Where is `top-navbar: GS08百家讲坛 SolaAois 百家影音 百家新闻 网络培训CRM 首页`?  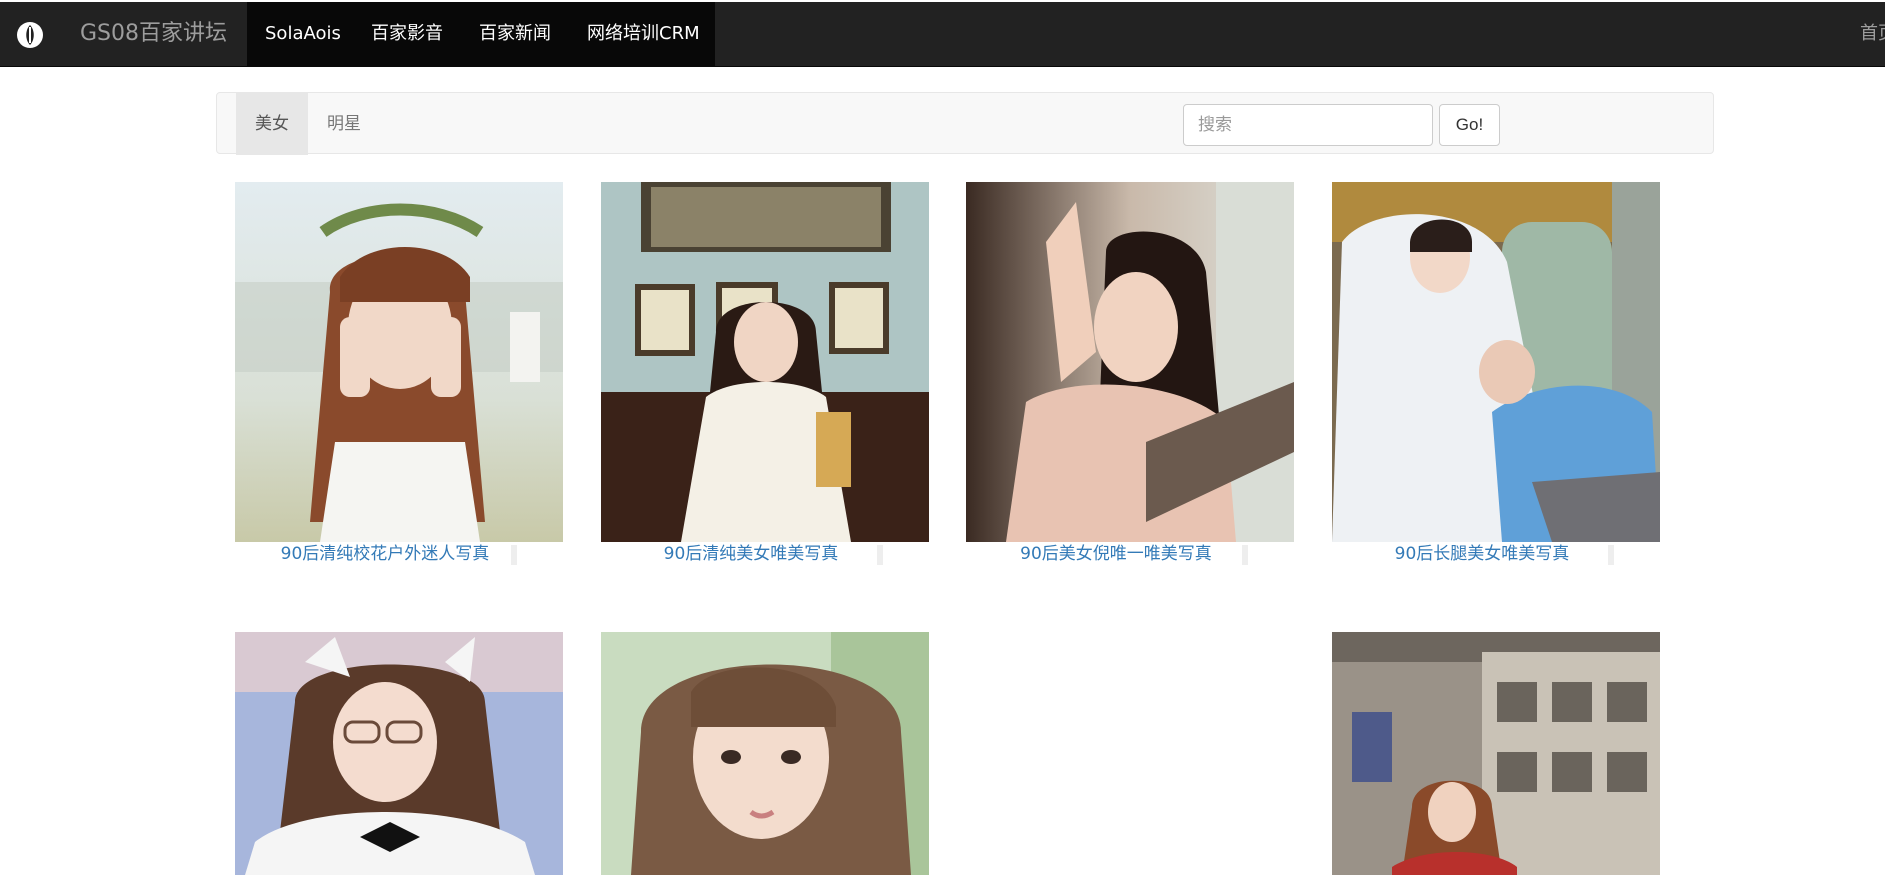 top-navbar: GS08百家讲坛 SolaAois 百家影音 百家新闻 网络培训CRM 首页 is located at coordinates (942, 34).